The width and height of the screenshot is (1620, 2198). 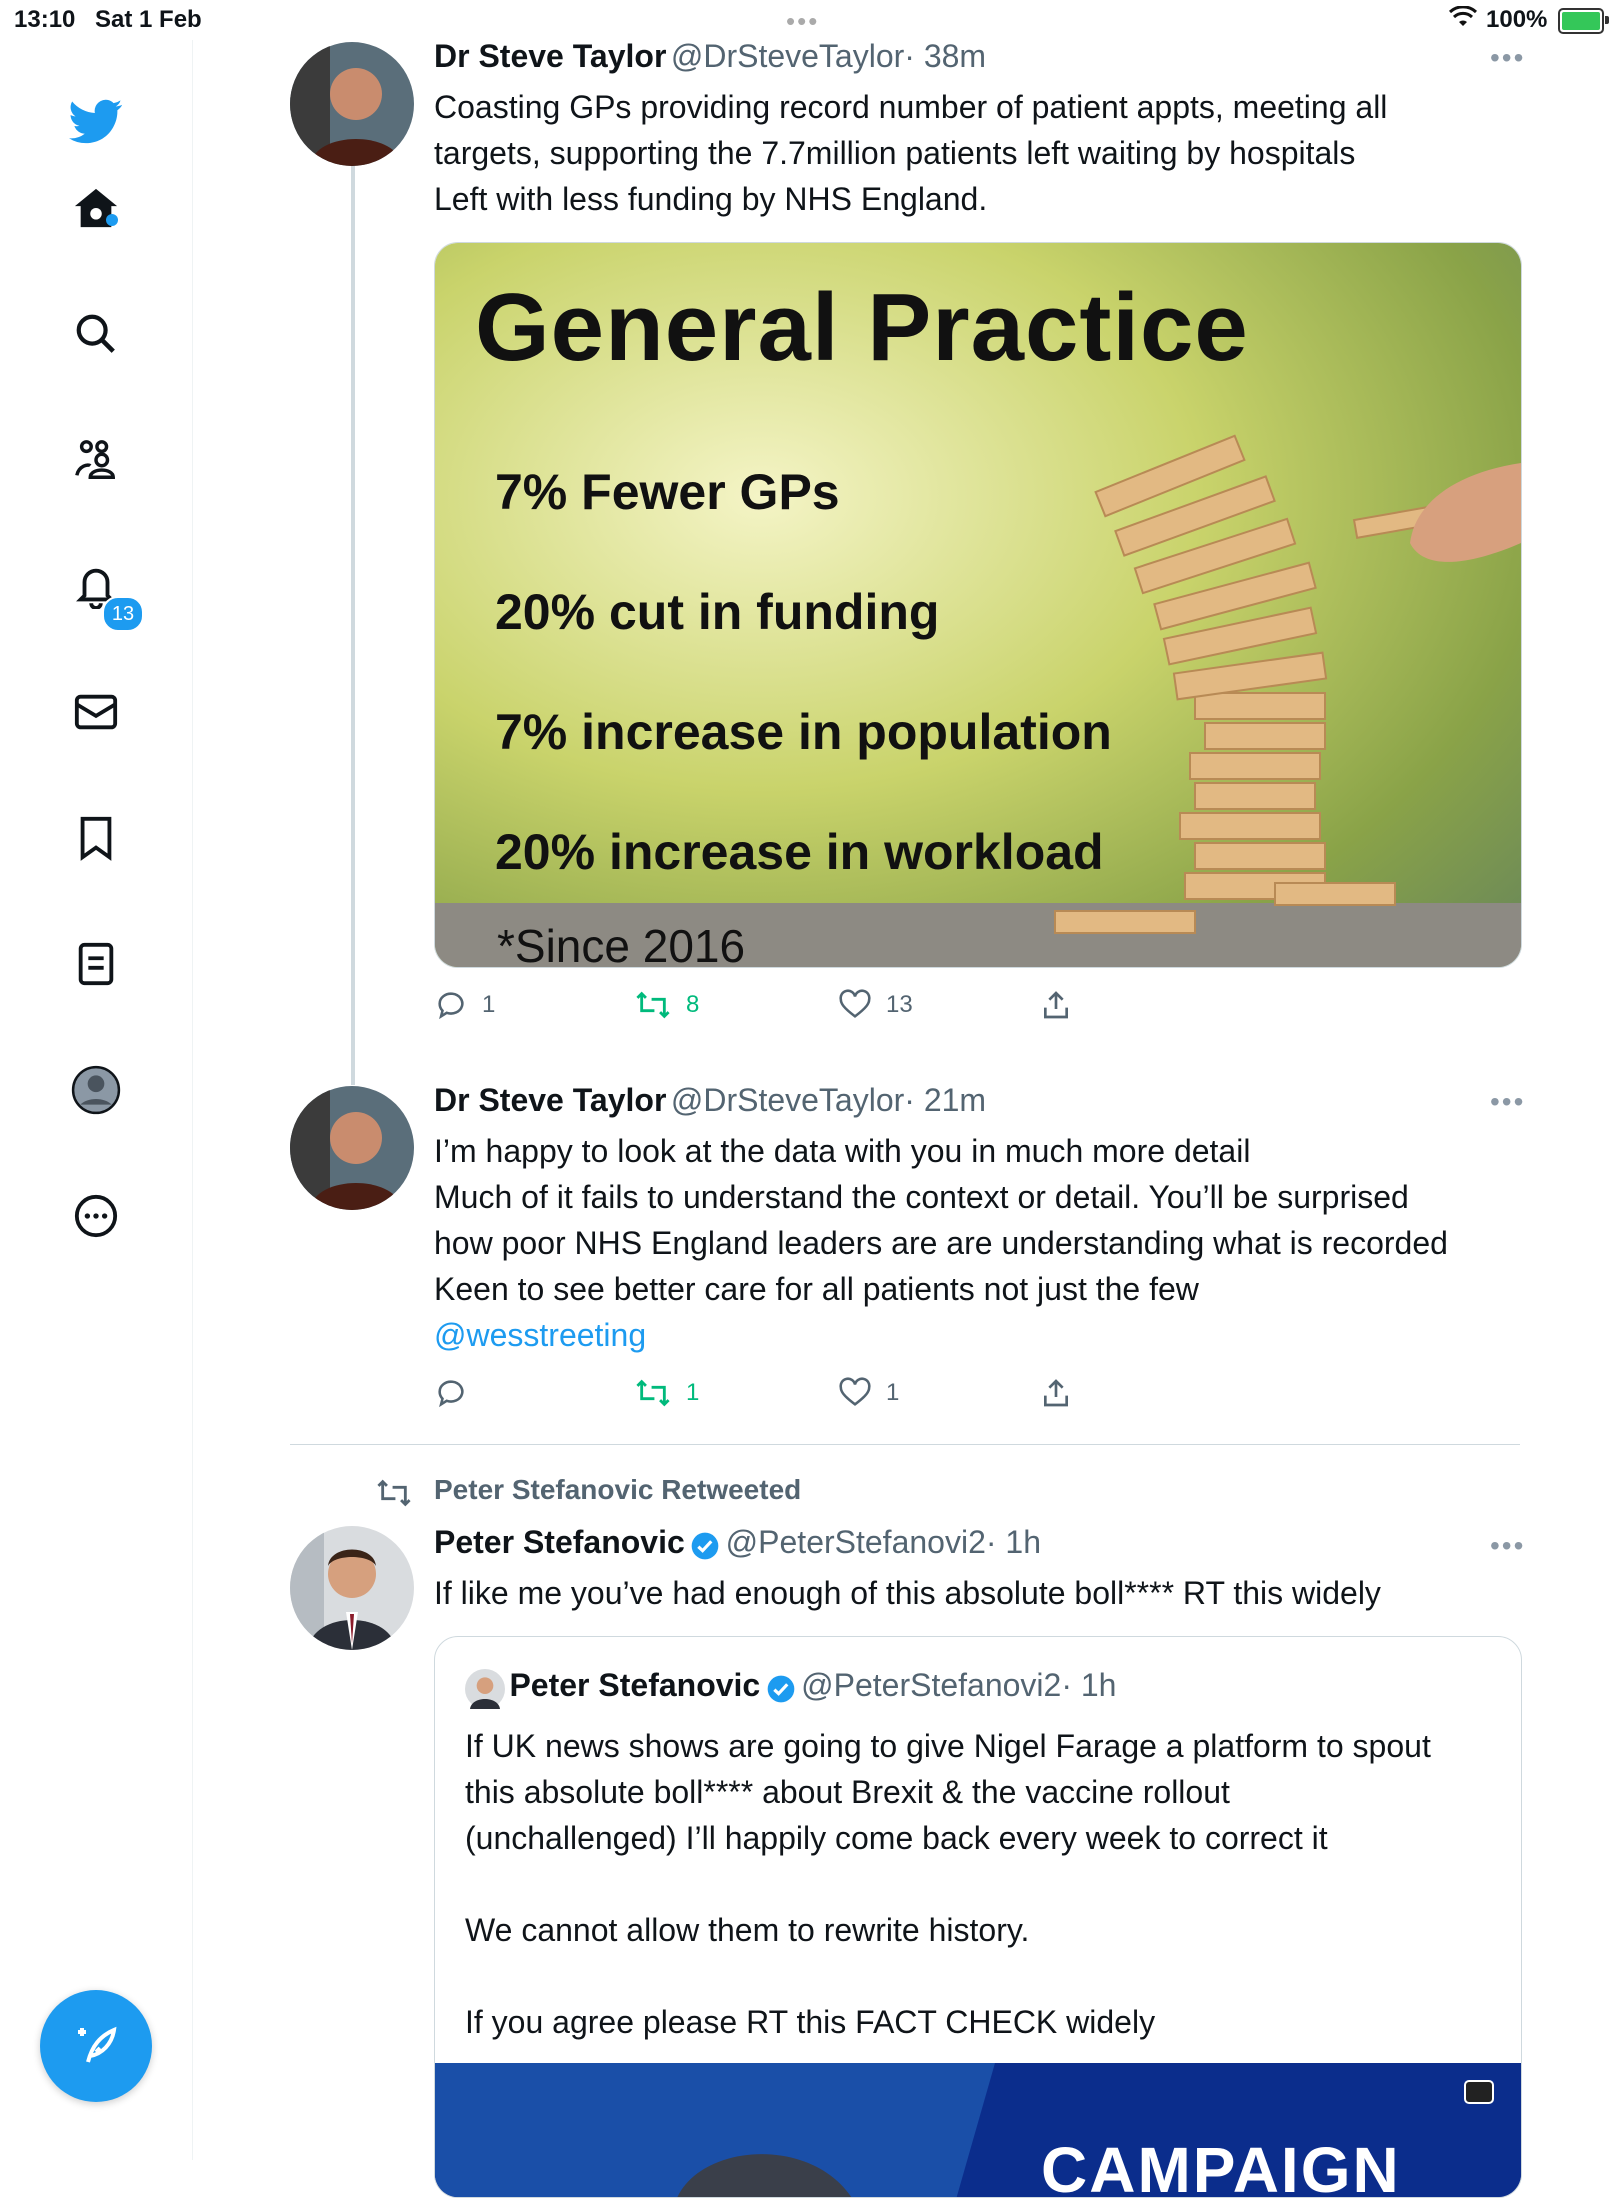 What do you see at coordinates (667, 492) in the screenshot?
I see `image-bullet: 7% Fewer GPs` at bounding box center [667, 492].